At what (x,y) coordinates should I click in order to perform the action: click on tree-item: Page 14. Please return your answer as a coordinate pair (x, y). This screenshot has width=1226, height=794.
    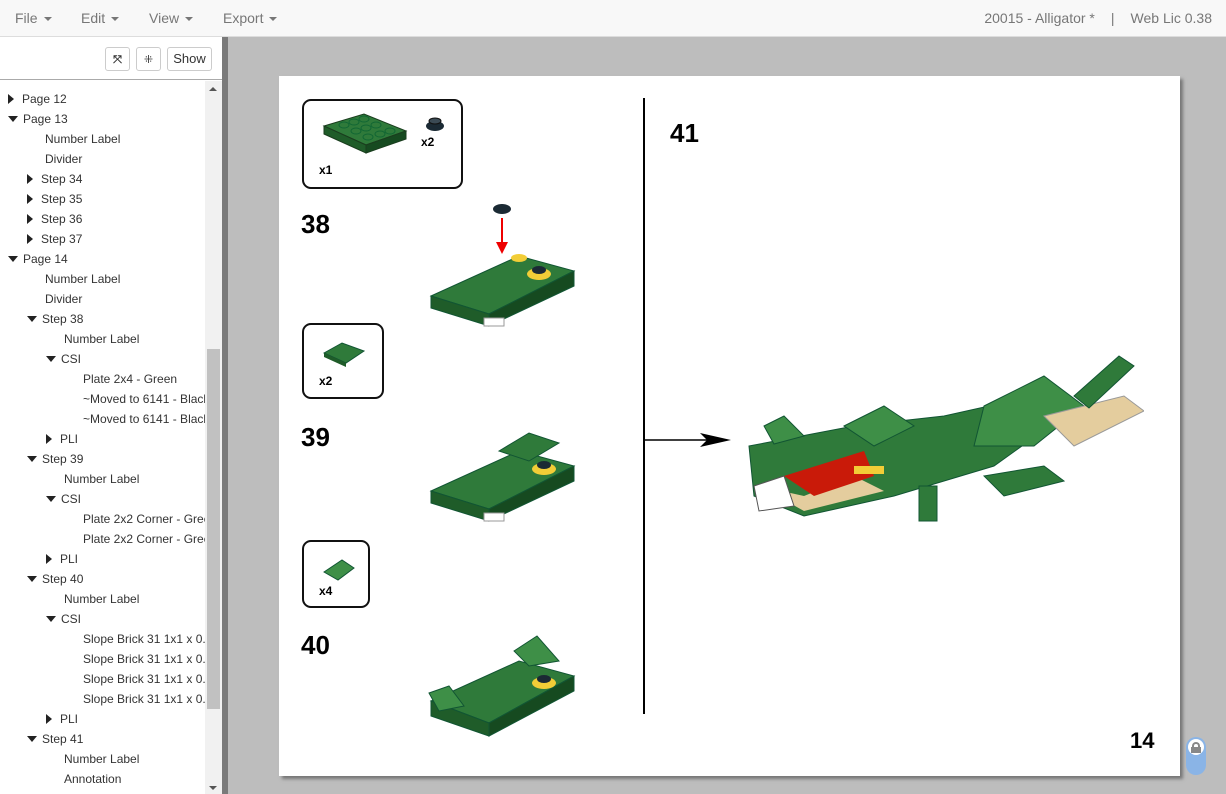
    Looking at the image, I should click on (38, 259).